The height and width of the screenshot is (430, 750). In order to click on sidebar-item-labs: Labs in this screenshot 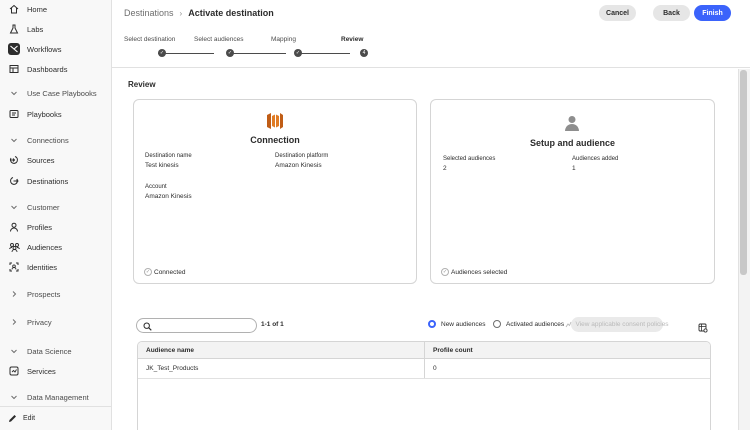, I will do `click(25, 29)`.